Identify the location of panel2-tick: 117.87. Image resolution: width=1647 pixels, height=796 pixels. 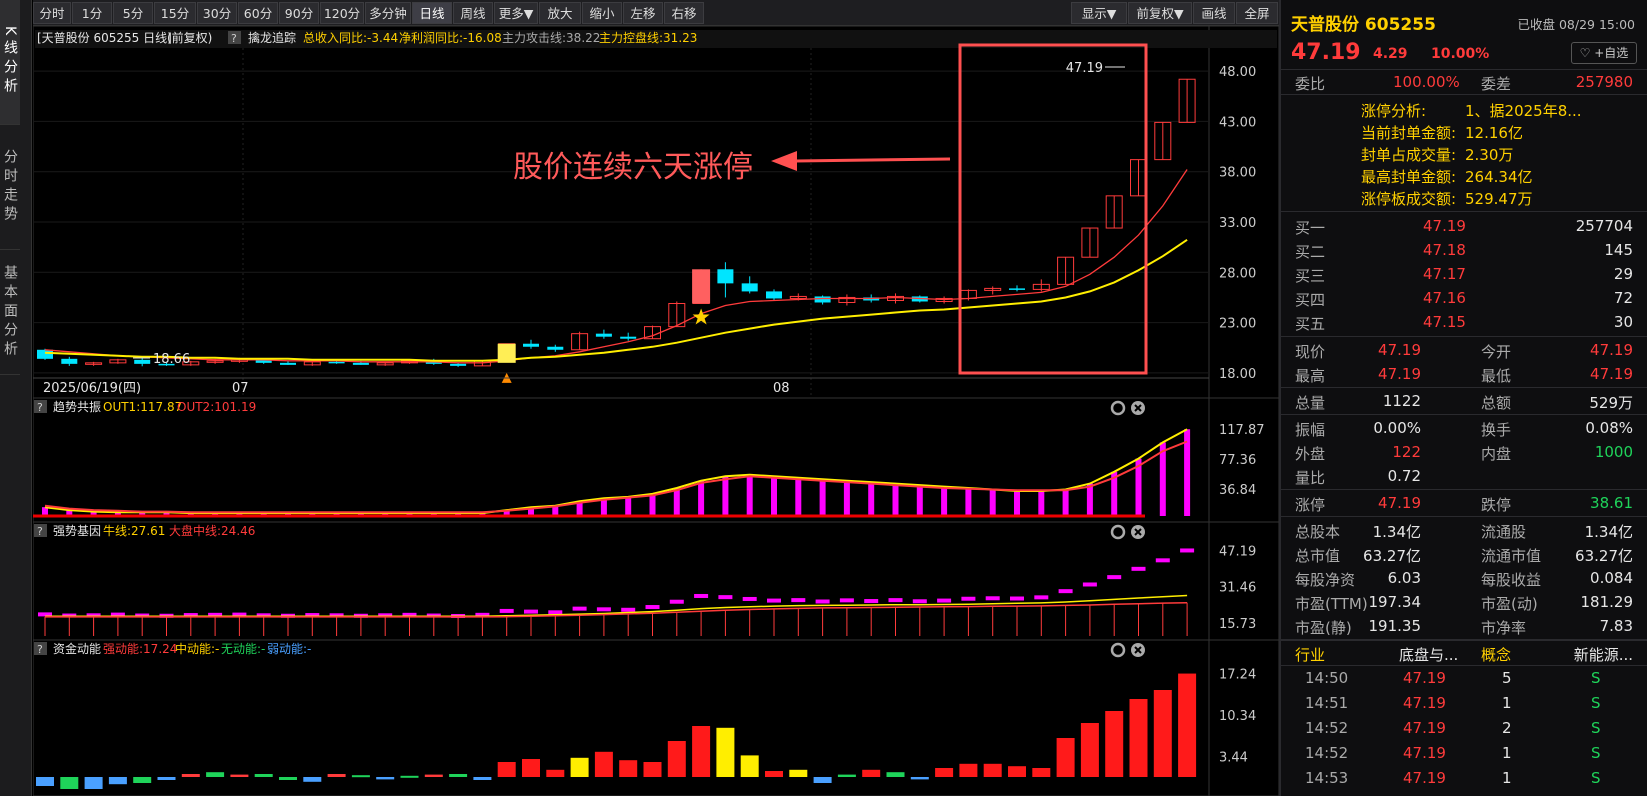
(1242, 430).